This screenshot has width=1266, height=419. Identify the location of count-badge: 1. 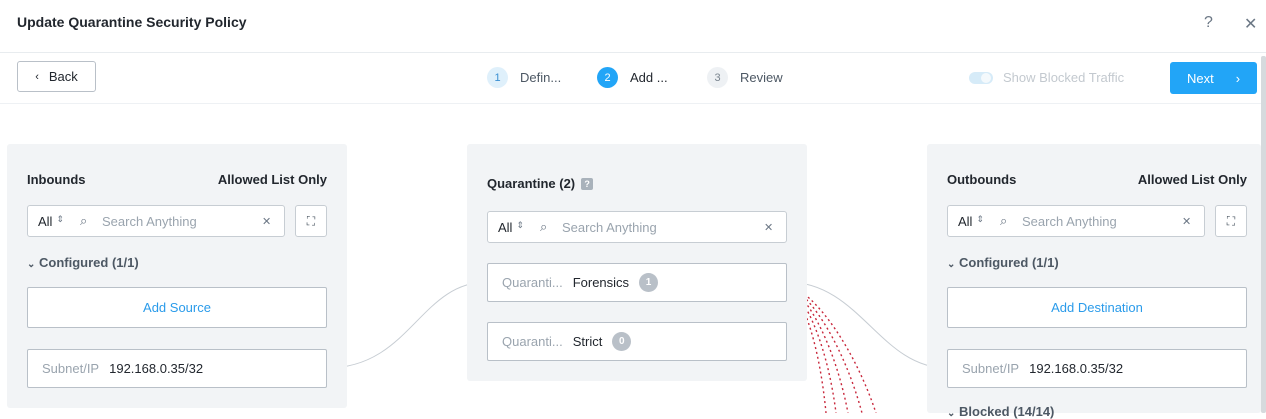
(649, 282).